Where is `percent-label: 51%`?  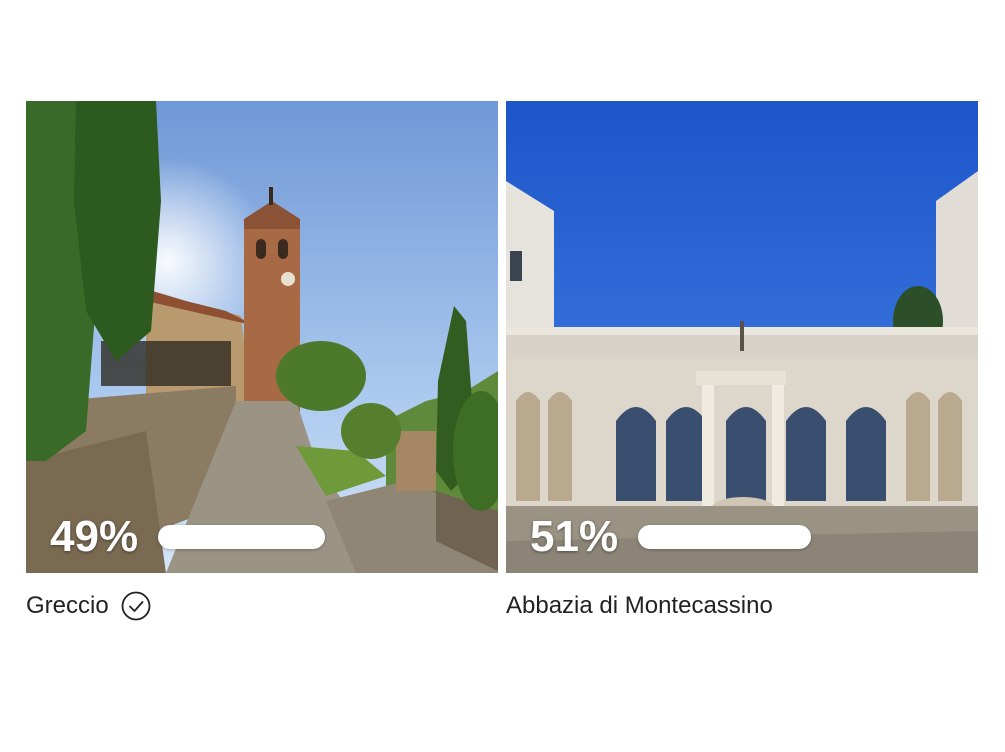
percent-label: 51% is located at coordinates (574, 536).